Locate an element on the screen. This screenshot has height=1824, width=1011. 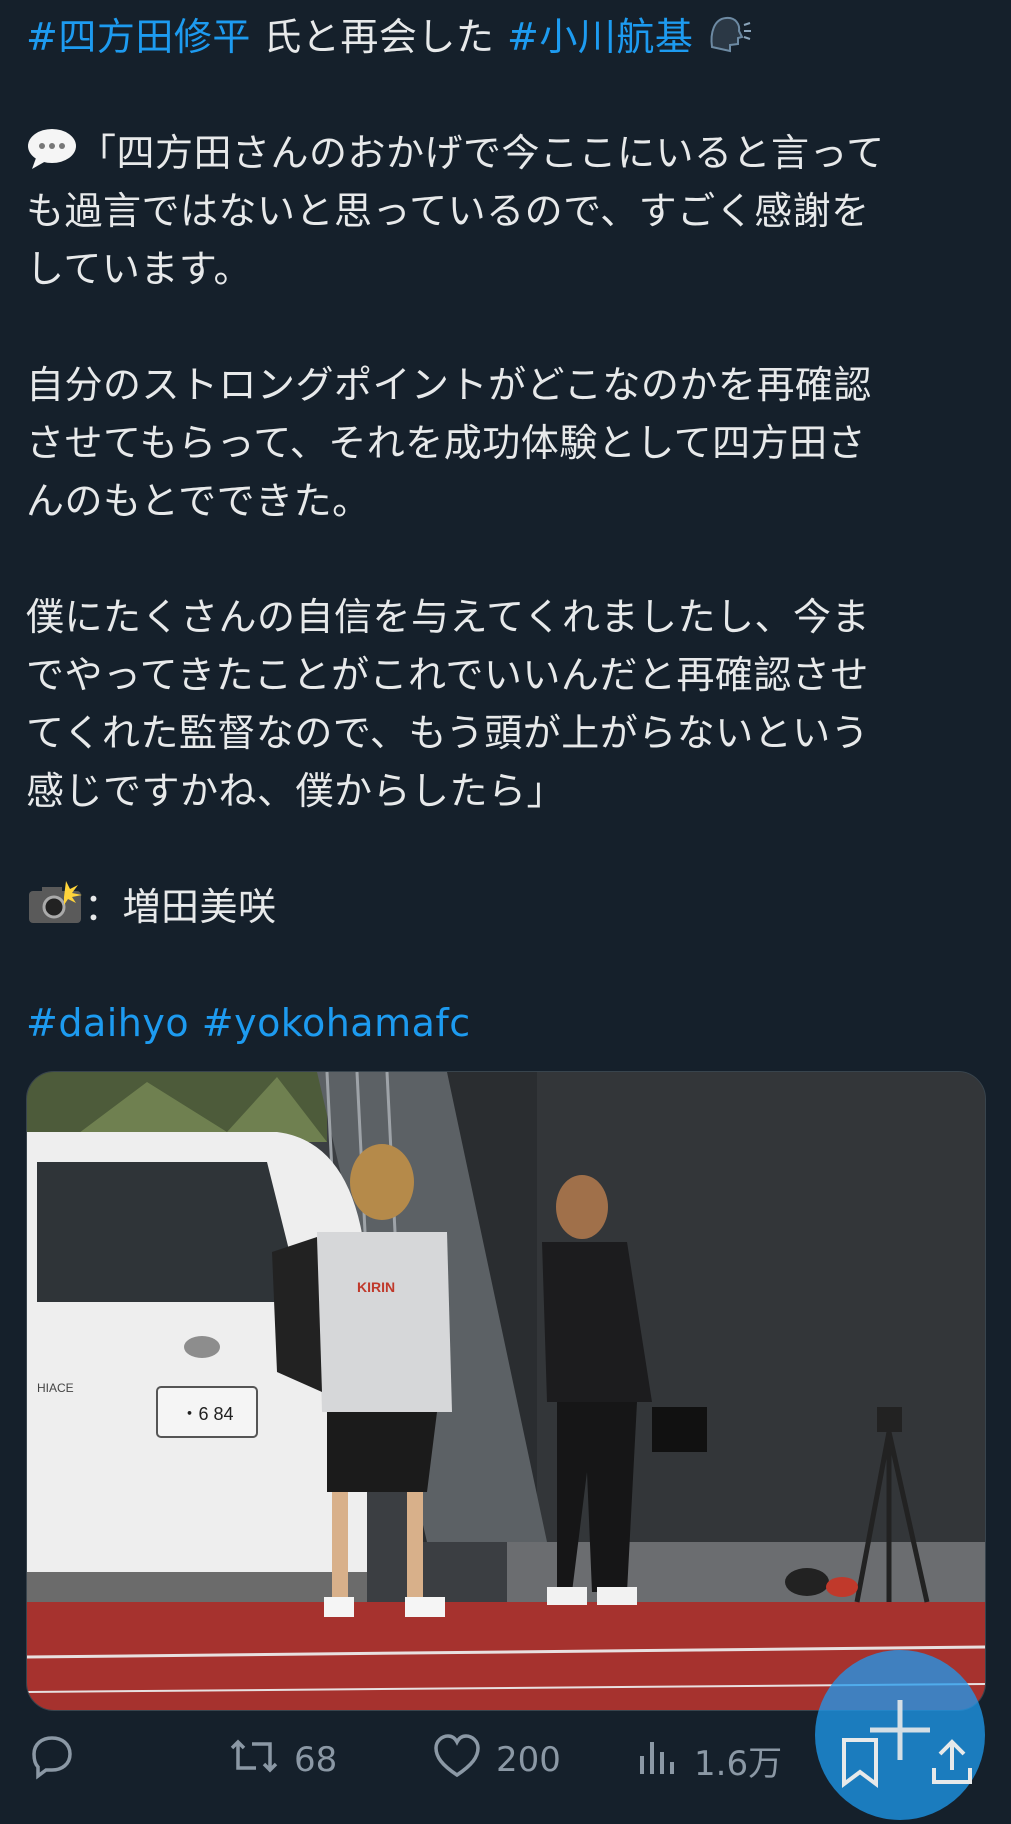
views-count: 1.6万 is located at coordinates (738, 1763).